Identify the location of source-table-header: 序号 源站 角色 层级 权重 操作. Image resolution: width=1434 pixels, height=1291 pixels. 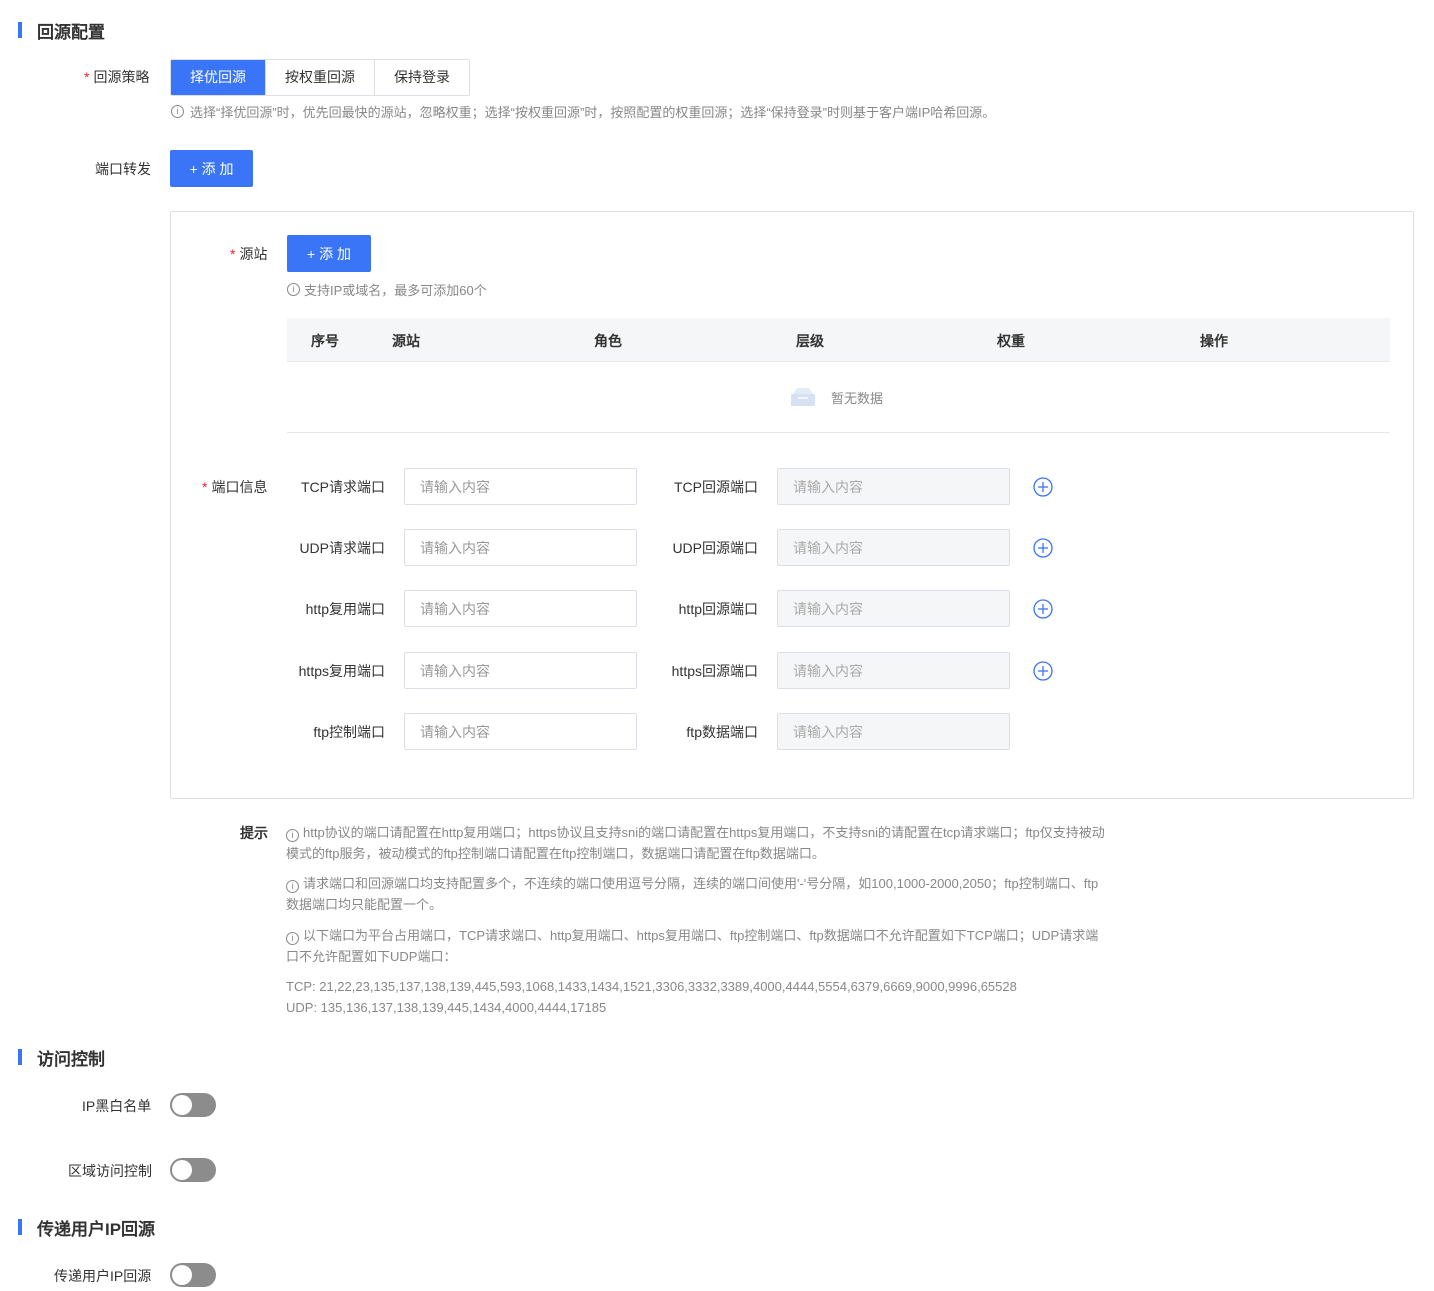
(838, 340).